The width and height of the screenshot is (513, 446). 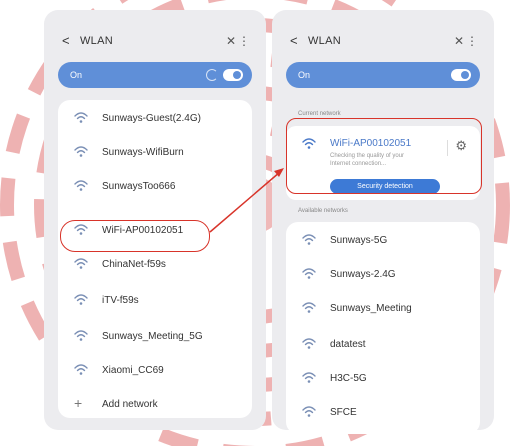 What do you see at coordinates (246, 200) in the screenshot?
I see `annotation-arrow` at bounding box center [246, 200].